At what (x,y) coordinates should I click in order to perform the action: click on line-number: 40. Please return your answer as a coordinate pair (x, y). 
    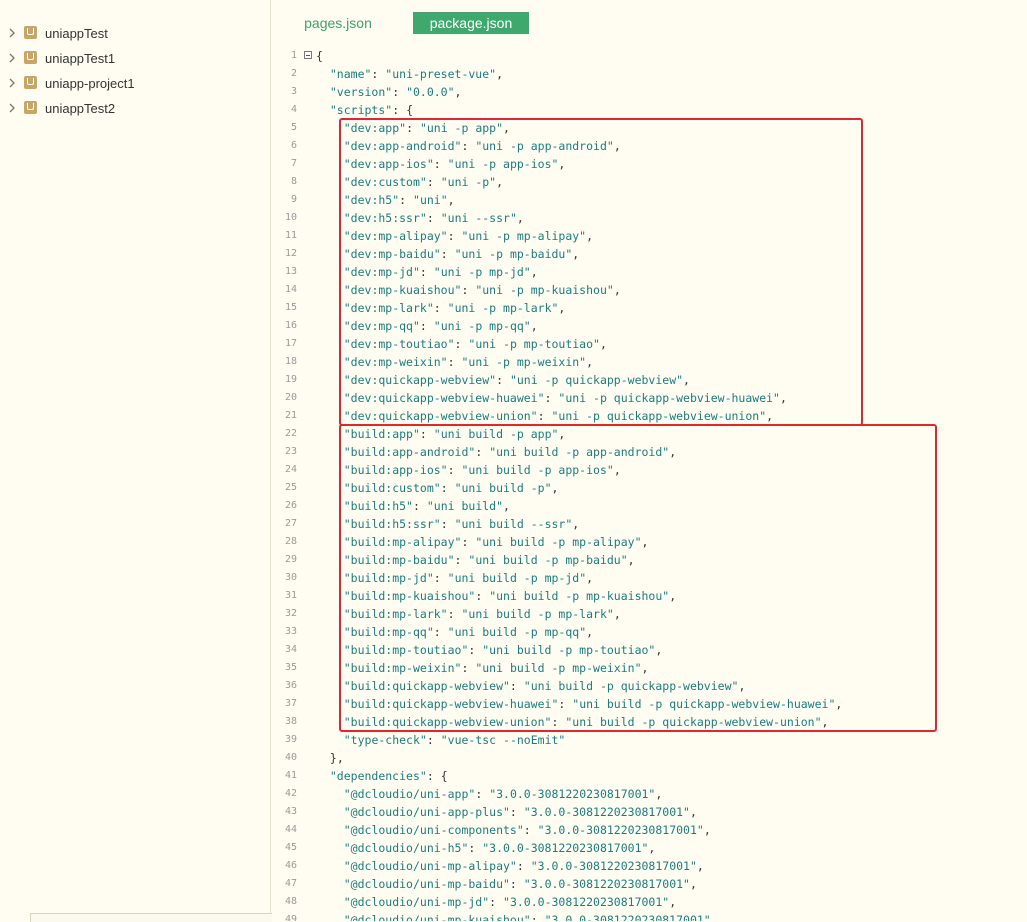
    Looking at the image, I should click on (290, 757).